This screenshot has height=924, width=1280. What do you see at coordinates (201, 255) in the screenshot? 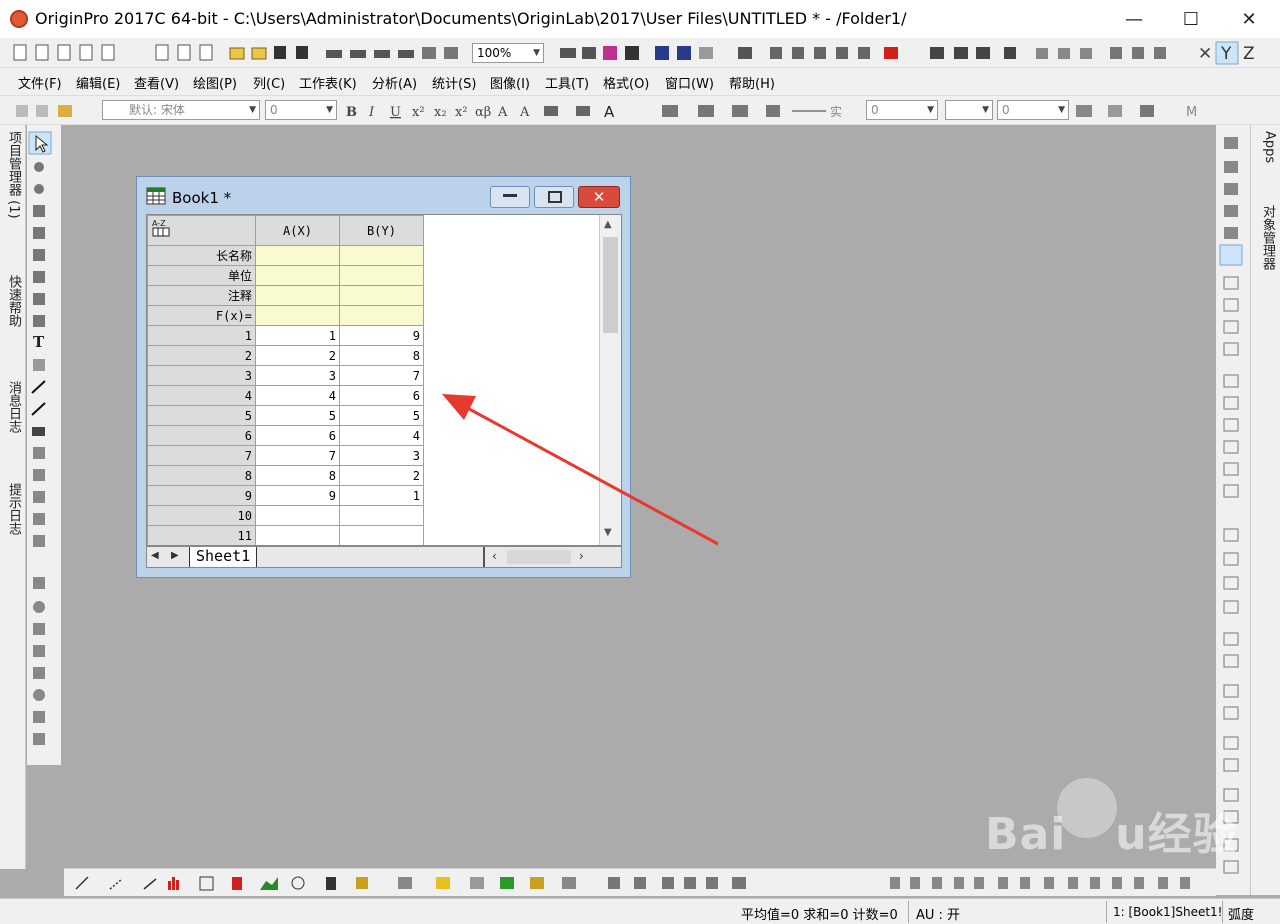
I see `meta-row-label: 长名称` at bounding box center [201, 255].